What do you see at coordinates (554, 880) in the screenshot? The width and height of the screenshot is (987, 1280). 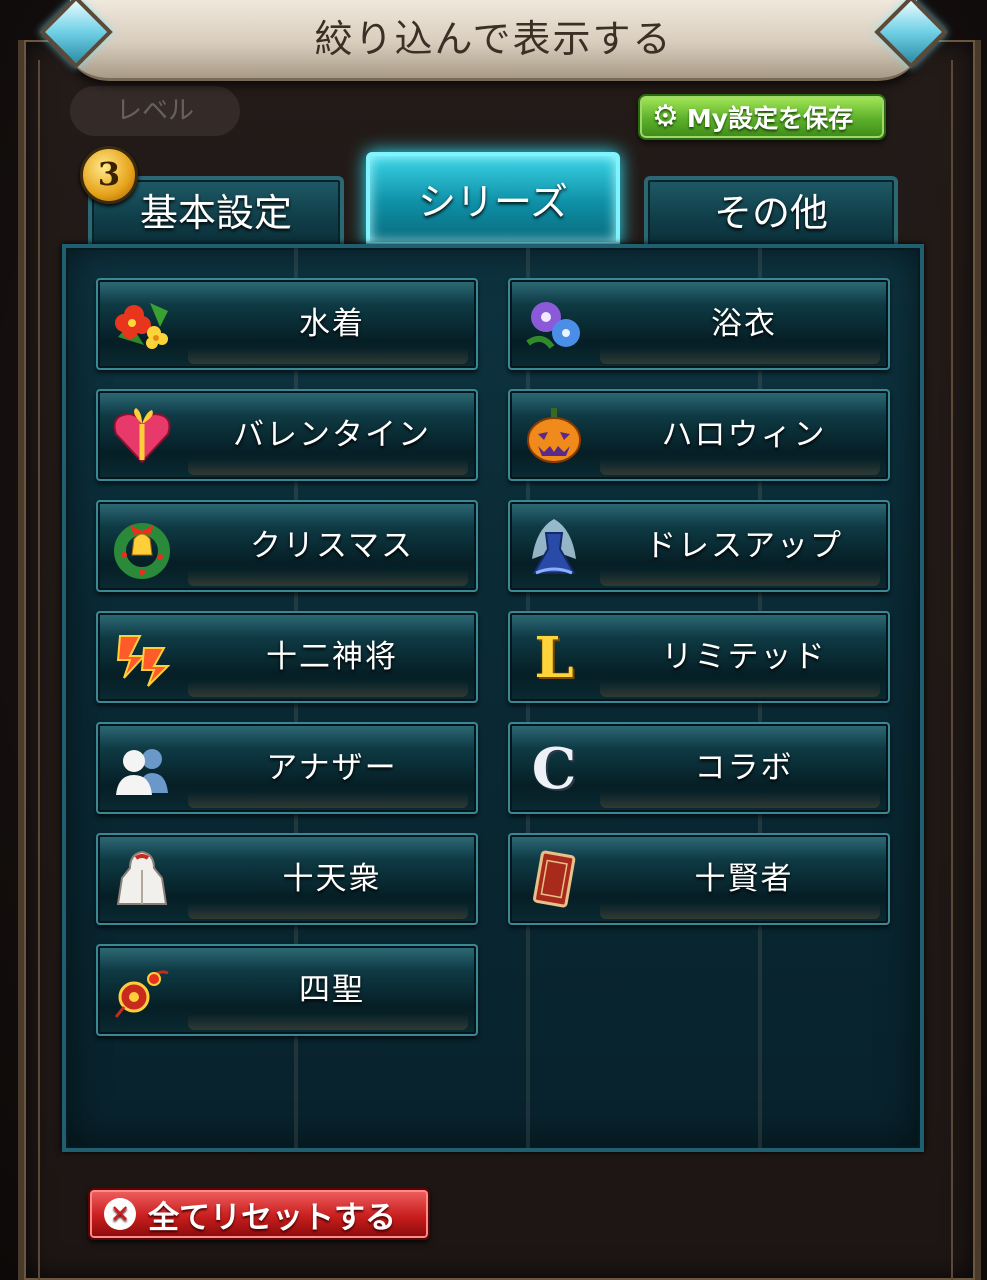 I see `red-card-icon` at bounding box center [554, 880].